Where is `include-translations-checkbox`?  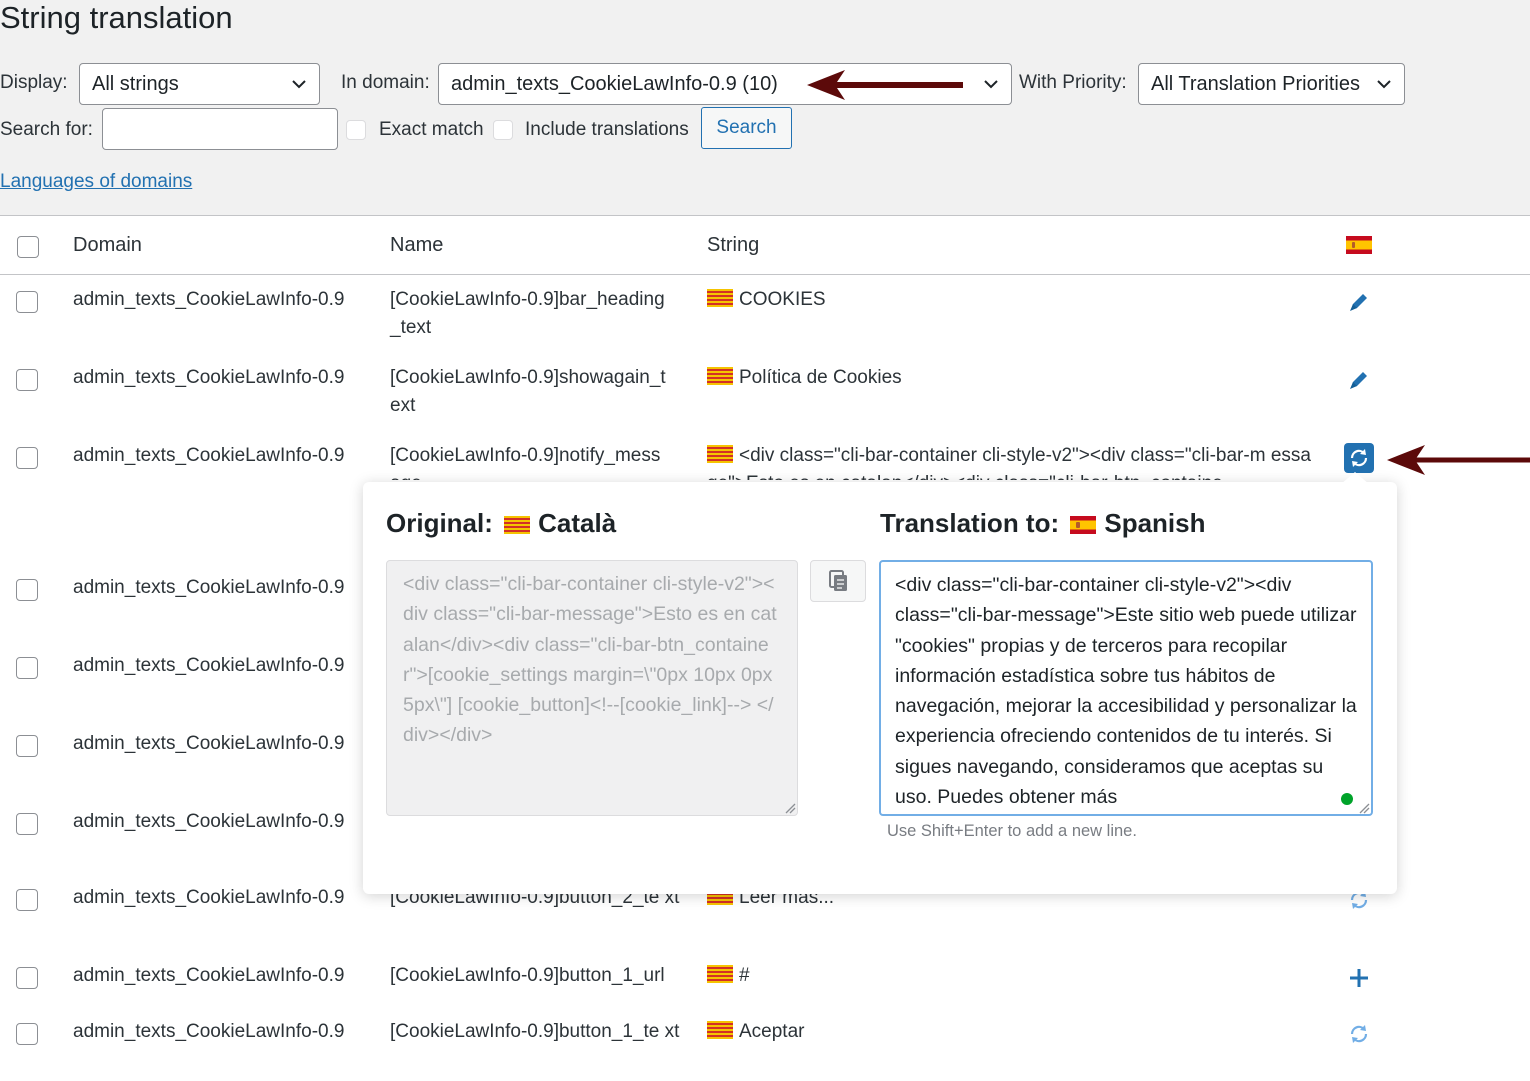
include-translations-checkbox is located at coordinates (503, 130).